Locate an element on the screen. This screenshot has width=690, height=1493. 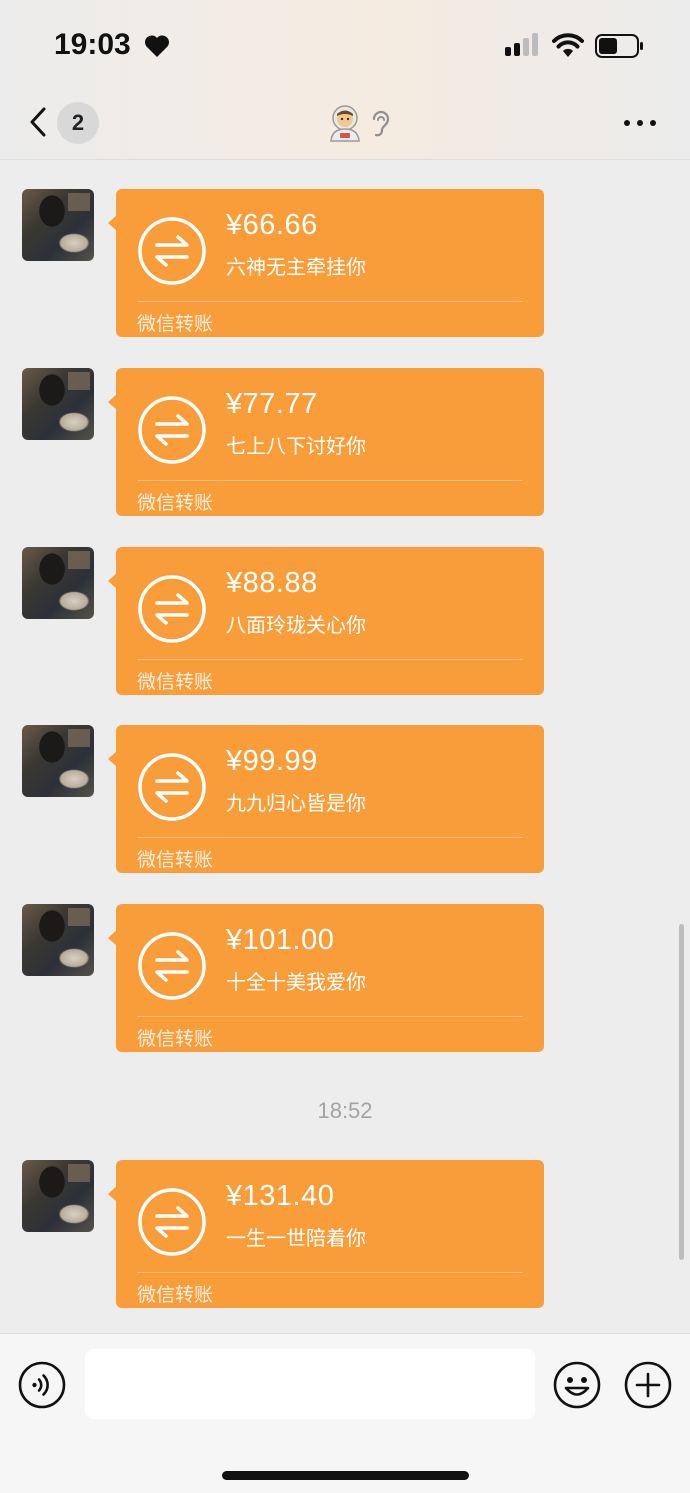
transfer-note: 九九归心皆是你 is located at coordinates (296, 803).